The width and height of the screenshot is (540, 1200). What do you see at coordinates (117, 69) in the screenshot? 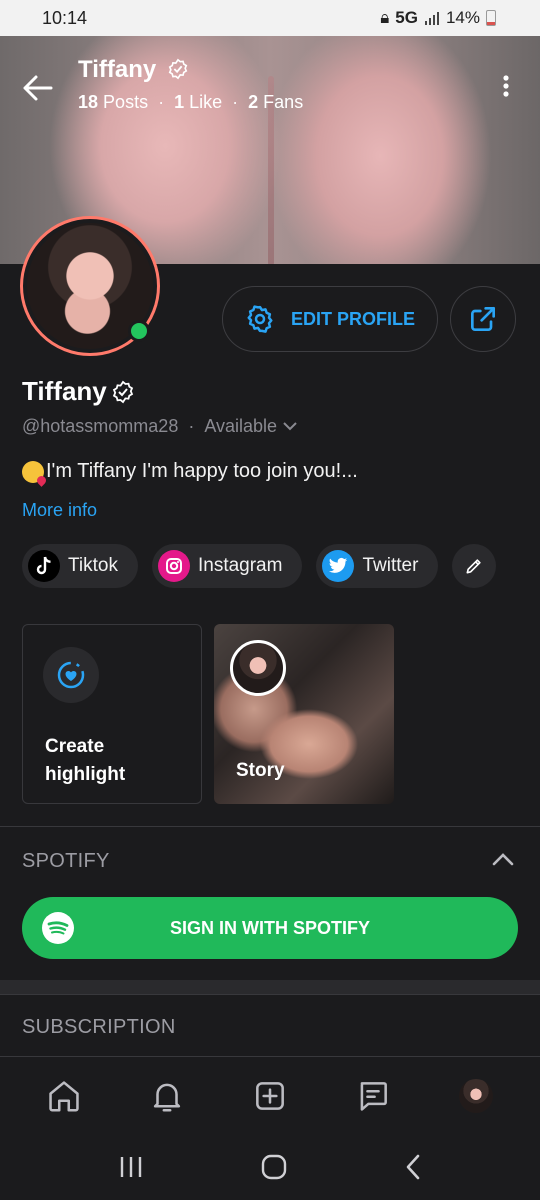
I see `header-name: Tiffany` at bounding box center [117, 69].